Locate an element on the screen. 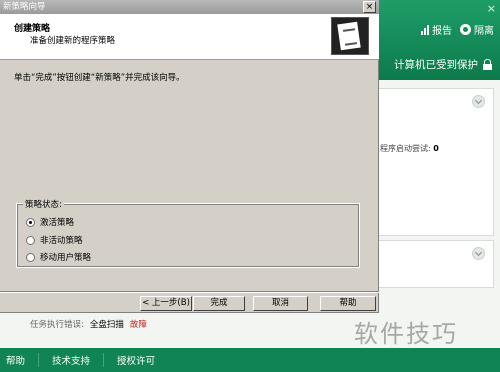  radio-mobile-user-policy: 移动用户策略 is located at coordinates (58, 257).